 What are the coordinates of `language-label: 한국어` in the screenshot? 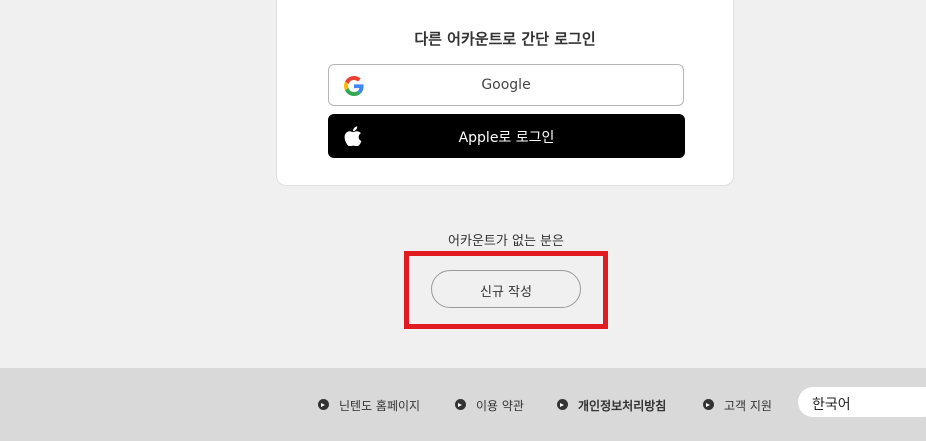 It's located at (831, 405).